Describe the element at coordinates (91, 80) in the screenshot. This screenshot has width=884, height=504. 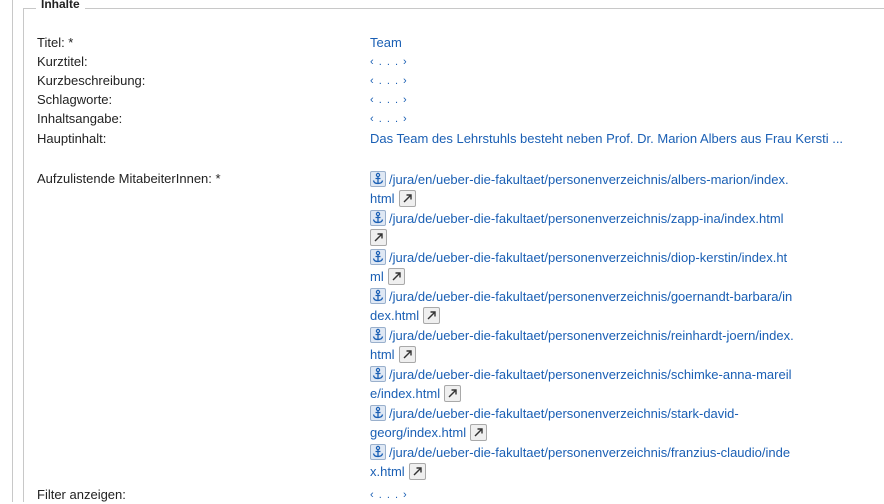
I see `field-label: Kurzbeschreibung:` at that location.